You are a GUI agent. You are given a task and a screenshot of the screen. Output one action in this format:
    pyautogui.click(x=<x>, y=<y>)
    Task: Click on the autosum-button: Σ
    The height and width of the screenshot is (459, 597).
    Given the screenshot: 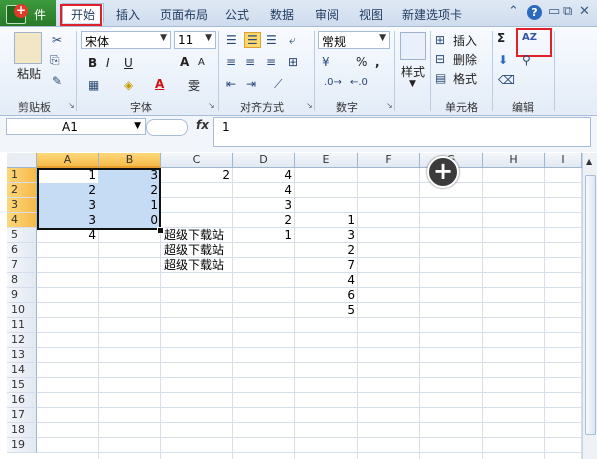 What is the action you would take?
    pyautogui.click(x=501, y=38)
    